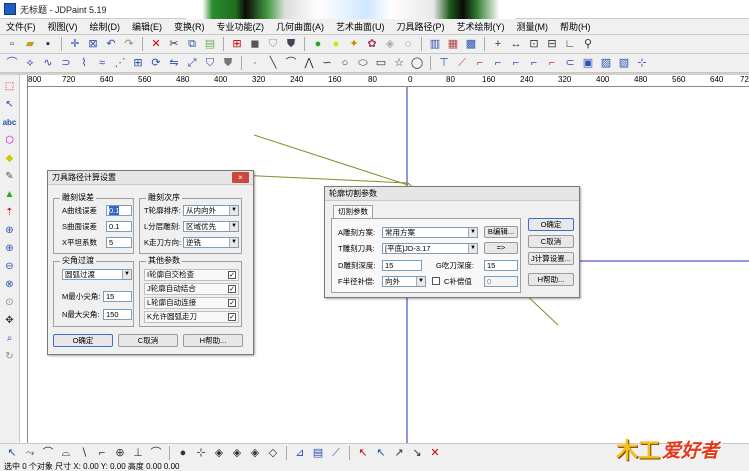 The height and width of the screenshot is (471, 749). What do you see at coordinates (273, 63) in the screenshot?
I see `line-icon: ╲` at bounding box center [273, 63].